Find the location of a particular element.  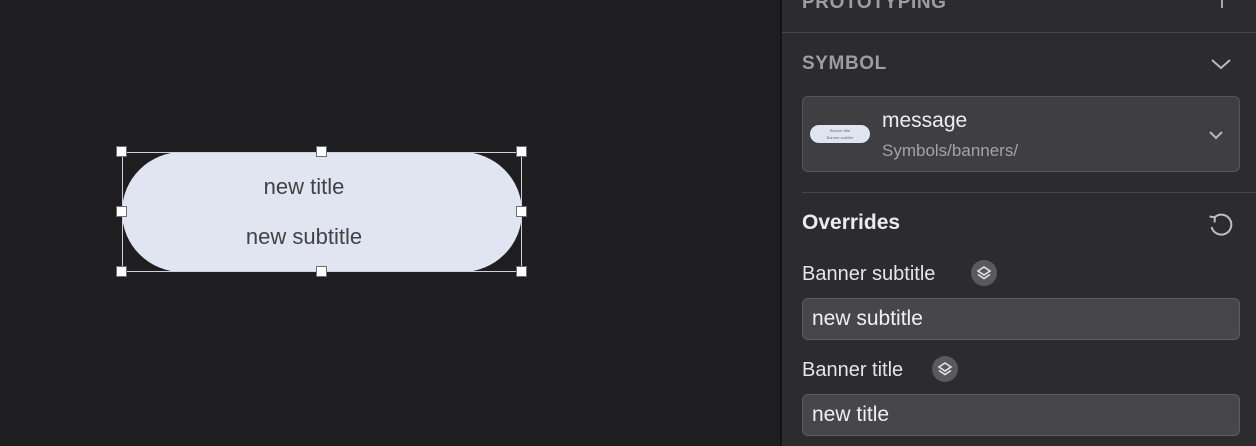

banner-subtitle-label: Banner subtitle is located at coordinates (869, 274).